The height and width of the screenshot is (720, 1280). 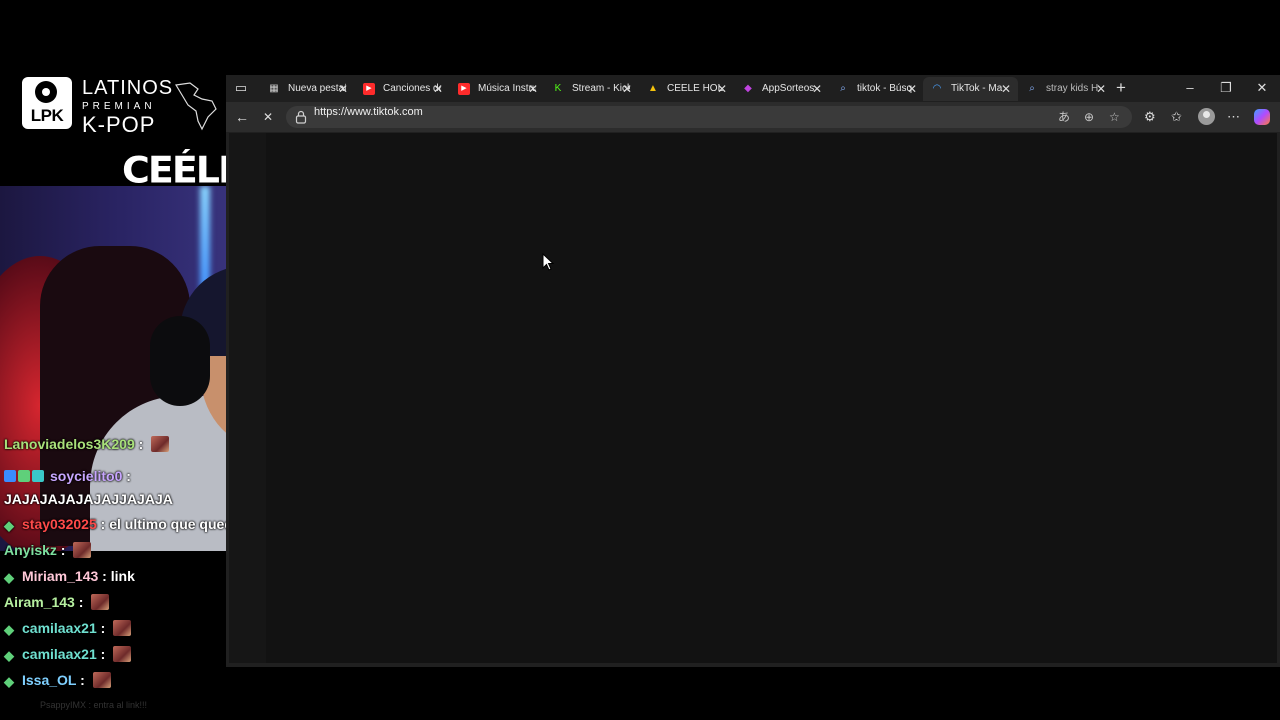 I want to click on mouse-pointer-icon, so click(x=548, y=262).